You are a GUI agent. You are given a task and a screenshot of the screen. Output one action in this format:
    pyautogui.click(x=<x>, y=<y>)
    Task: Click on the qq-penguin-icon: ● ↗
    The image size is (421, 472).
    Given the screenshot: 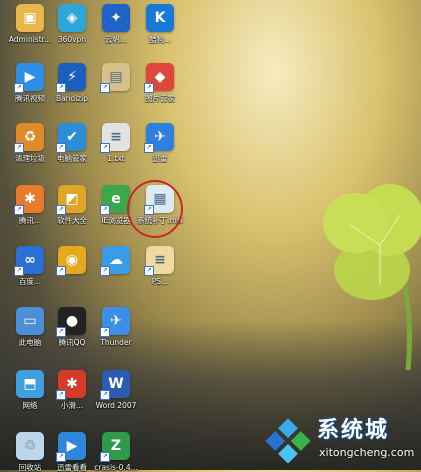 What is the action you would take?
    pyautogui.click(x=71, y=322)
    